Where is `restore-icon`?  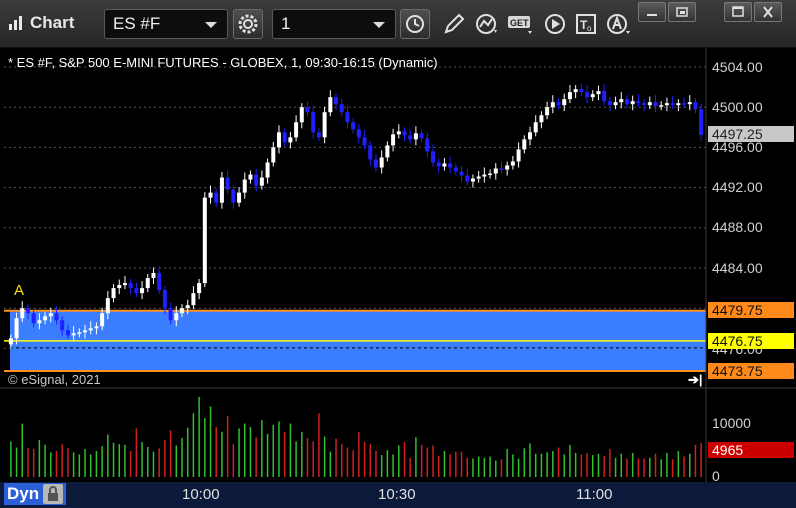
restore-icon is located at coordinates (682, 12).